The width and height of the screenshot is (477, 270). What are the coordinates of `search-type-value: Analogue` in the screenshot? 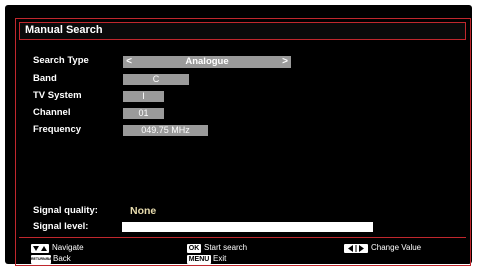 It's located at (207, 61).